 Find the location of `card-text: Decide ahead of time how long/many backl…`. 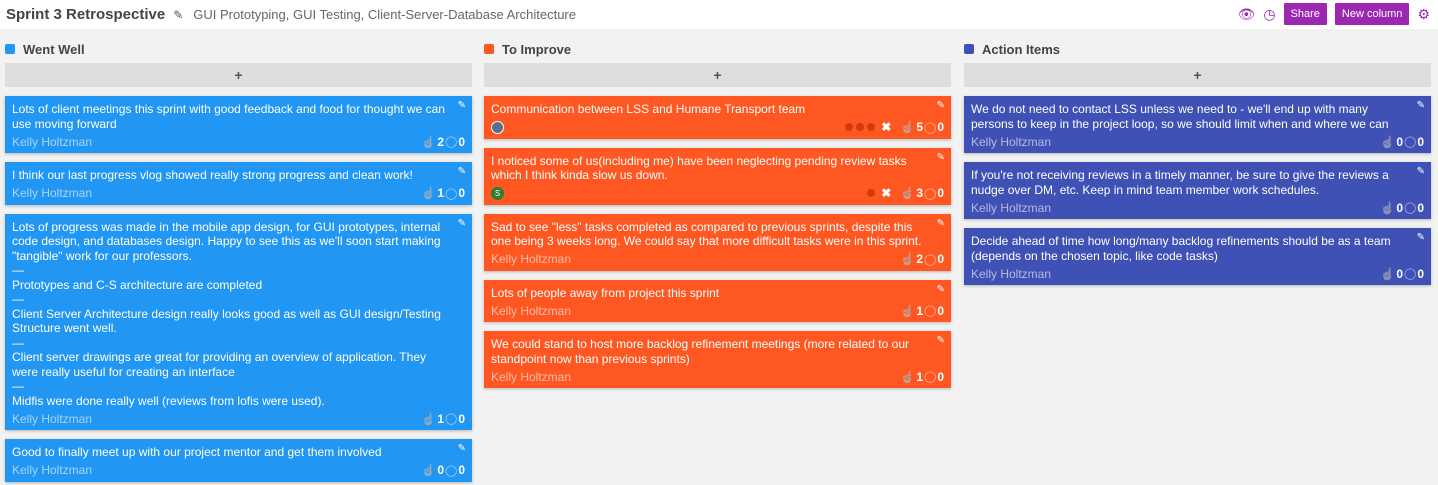

card-text: Decide ahead of time how long/many backl… is located at coordinates (1181, 248).